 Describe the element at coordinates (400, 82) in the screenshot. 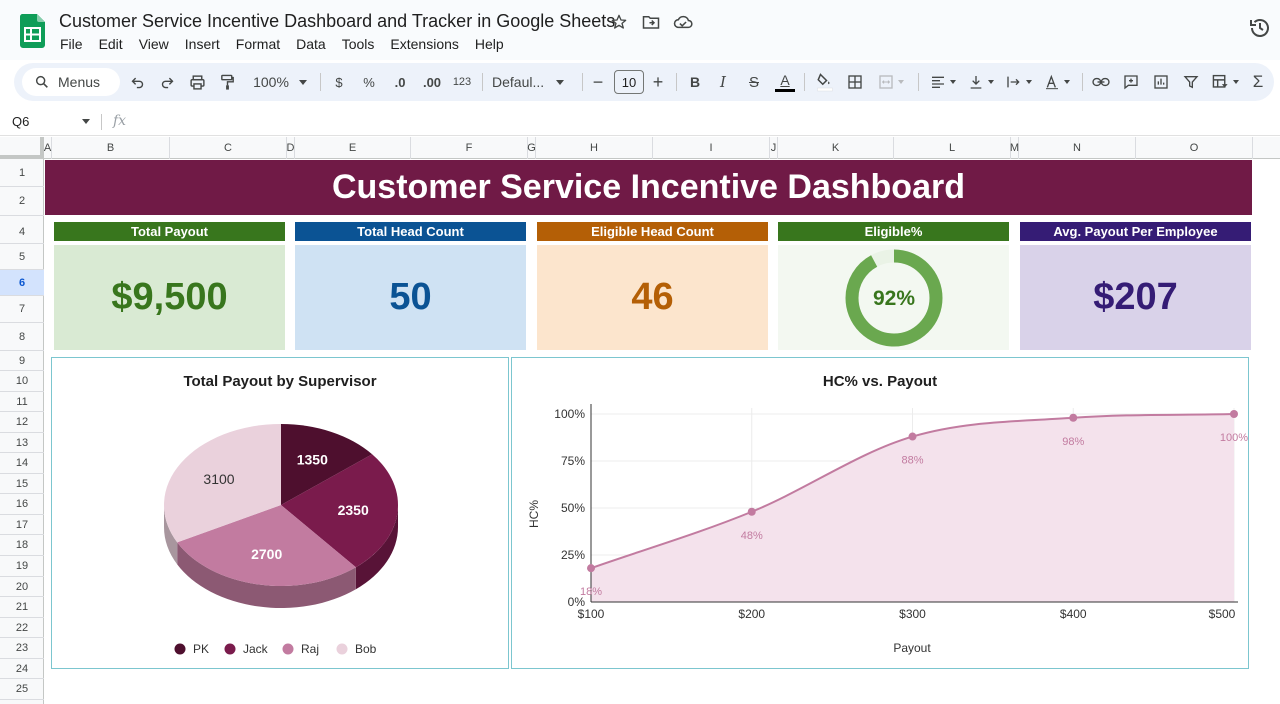

I see `decrease-decimal-button: .0` at that location.